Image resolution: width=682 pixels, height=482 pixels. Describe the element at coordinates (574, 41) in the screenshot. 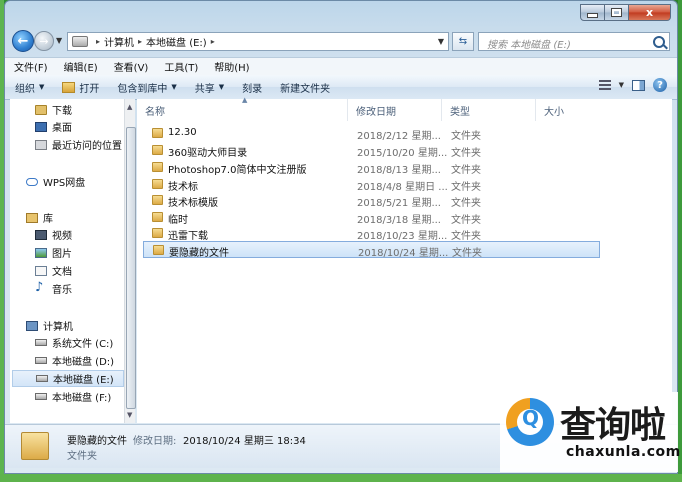

I see `search-input: 搜索 本地磁盘 (E:)` at that location.